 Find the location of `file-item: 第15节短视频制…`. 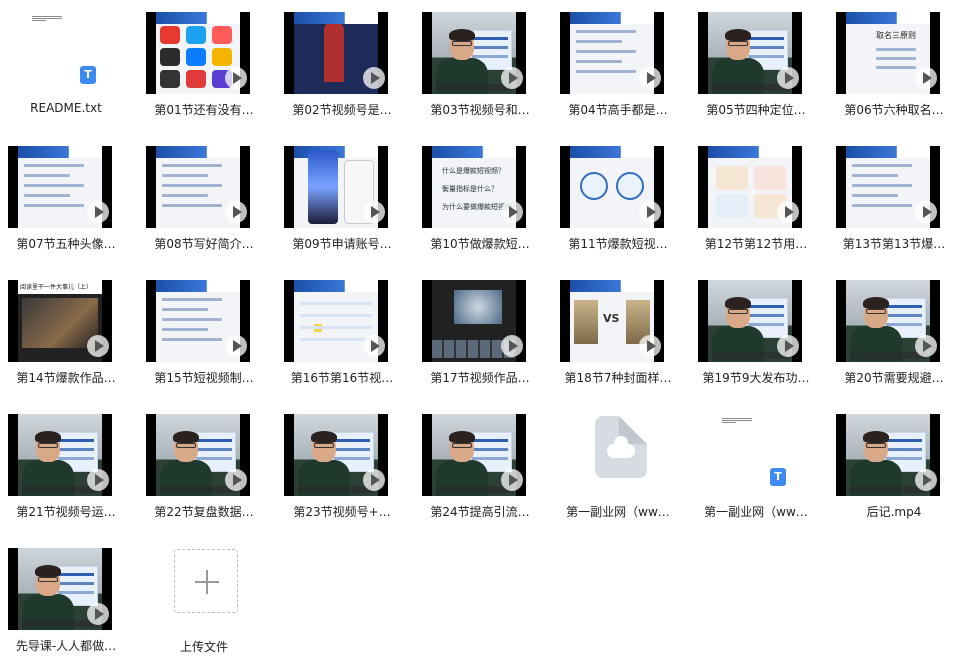

file-item: 第15节短视频制… is located at coordinates (204, 332).